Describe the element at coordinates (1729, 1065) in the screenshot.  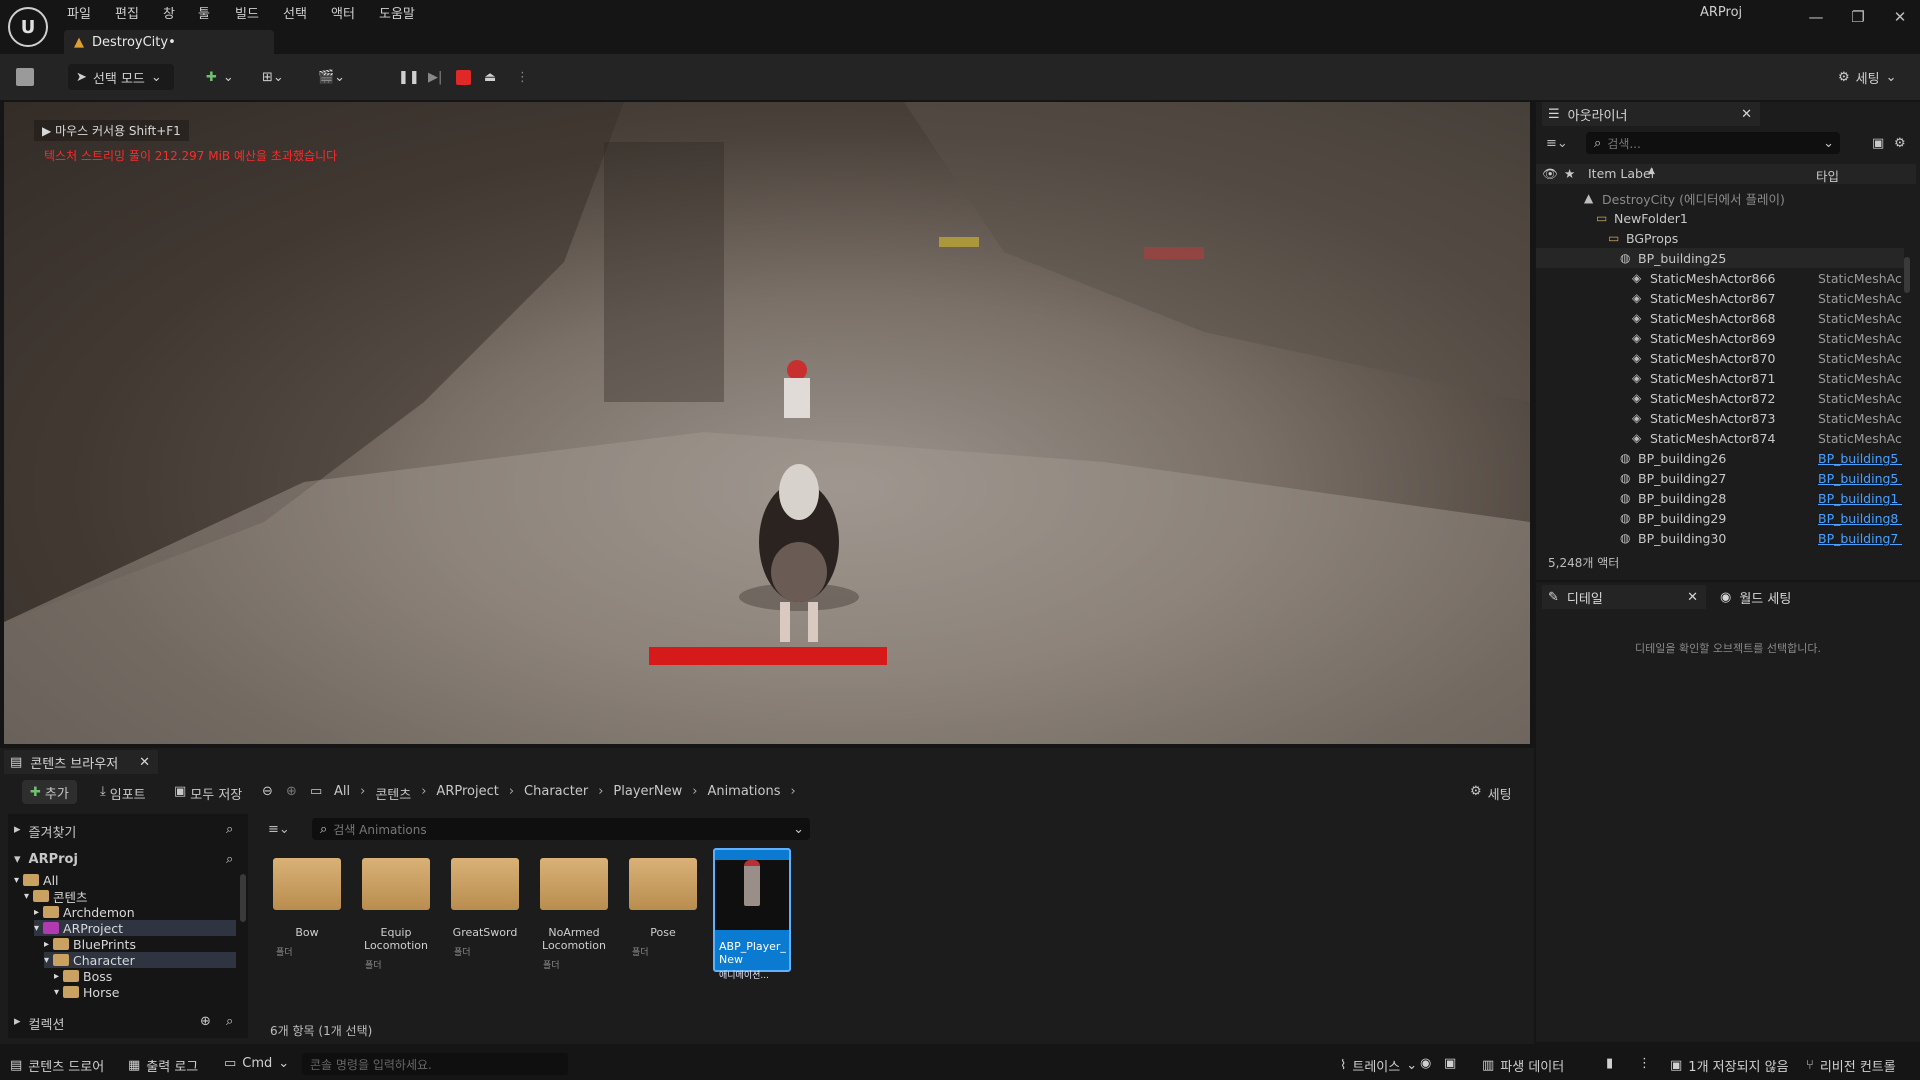
I see `unsaved-button: ▣ 1개 저장되지 않음` at that location.